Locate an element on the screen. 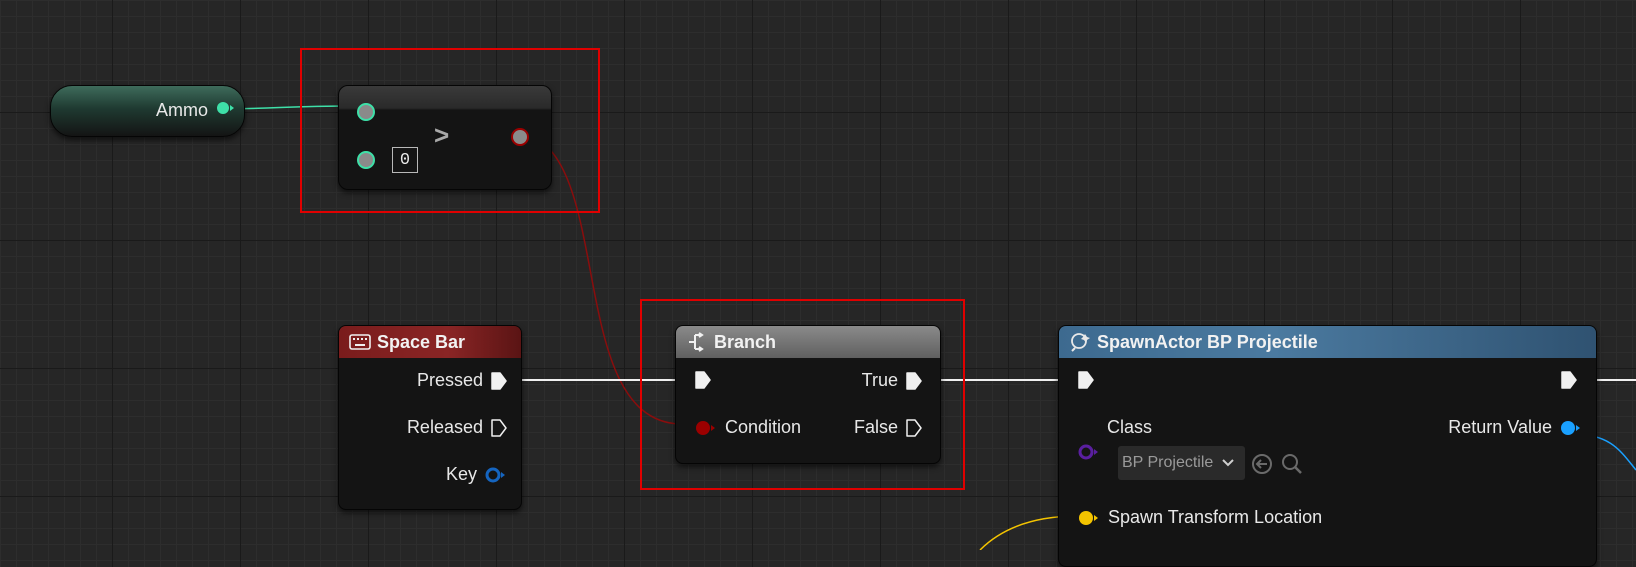  class-label: Class is located at coordinates (1130, 427).